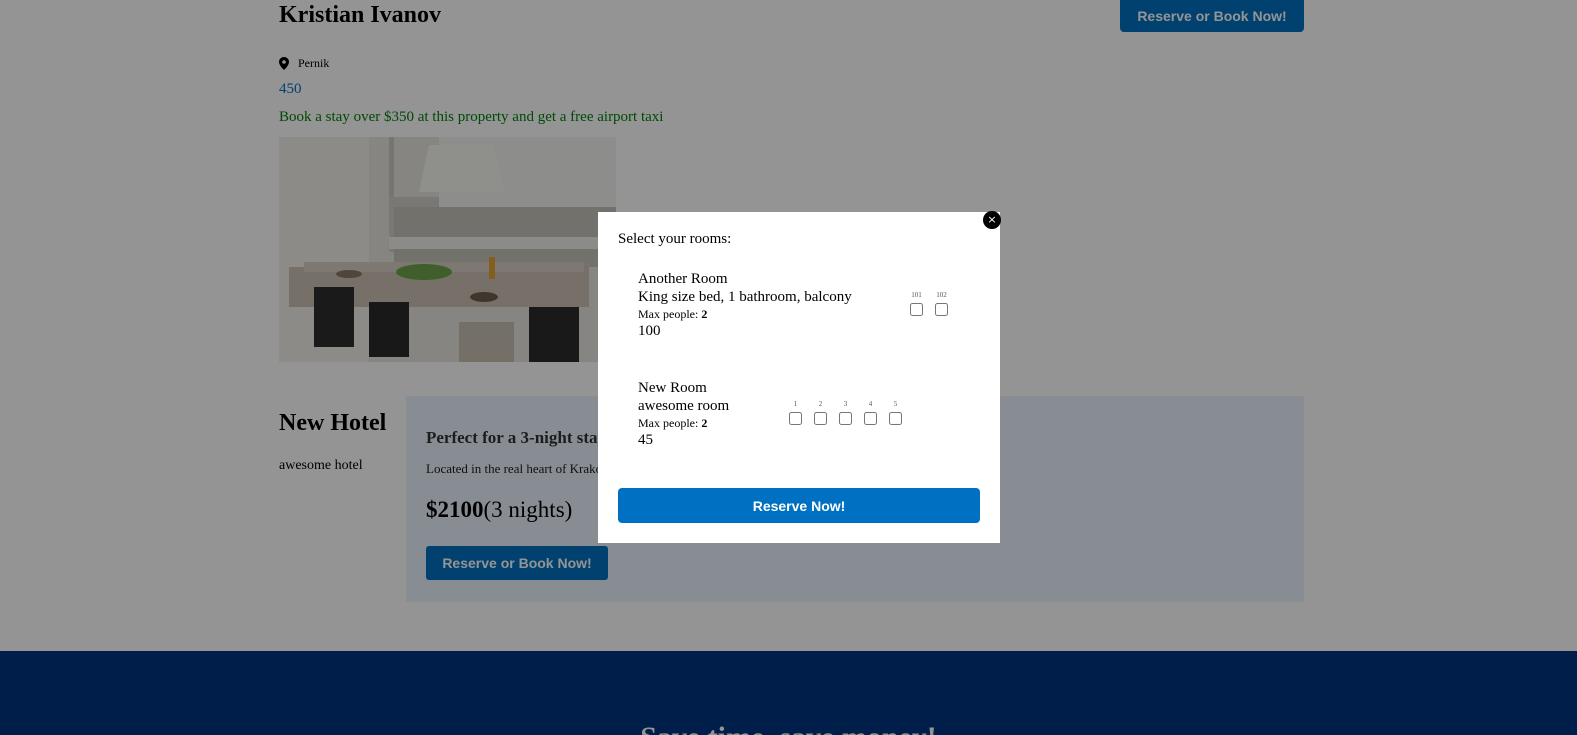 This screenshot has width=1577, height=735. Describe the element at coordinates (795, 404) in the screenshot. I see `room-number-label: 1` at that location.